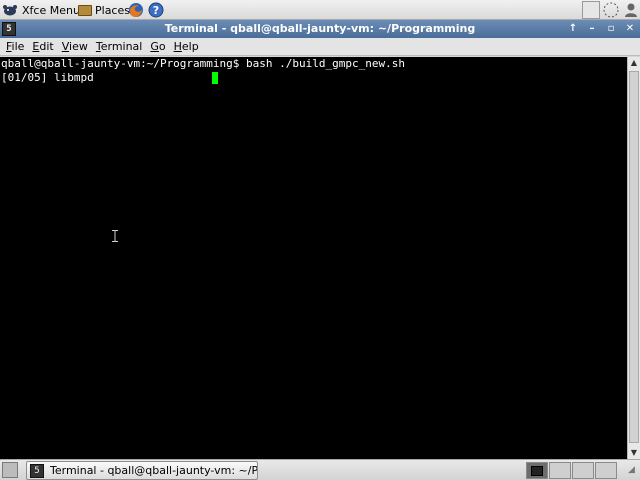  What do you see at coordinates (215, 78) in the screenshot?
I see `terminal-cursor` at bounding box center [215, 78].